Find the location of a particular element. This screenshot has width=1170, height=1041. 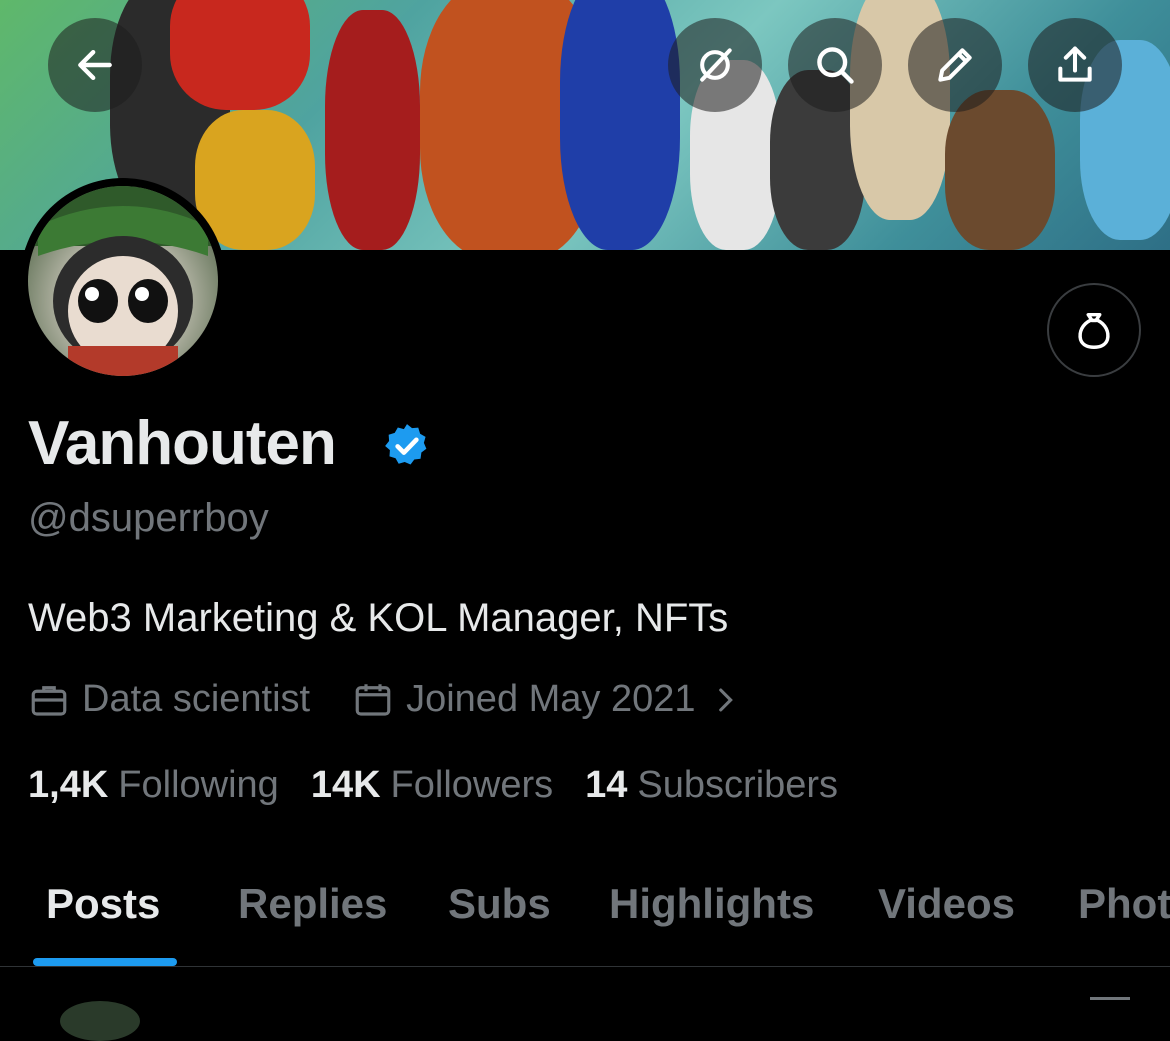

subscribe-button is located at coordinates (1094, 330).